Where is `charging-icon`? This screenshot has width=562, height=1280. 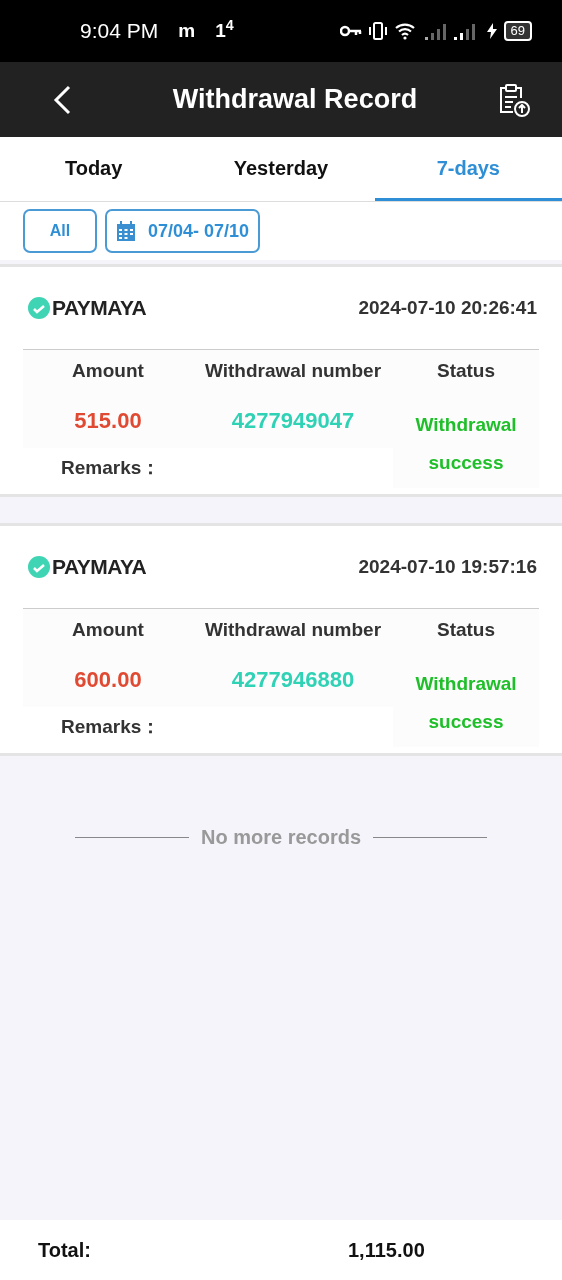 charging-icon is located at coordinates (491, 31).